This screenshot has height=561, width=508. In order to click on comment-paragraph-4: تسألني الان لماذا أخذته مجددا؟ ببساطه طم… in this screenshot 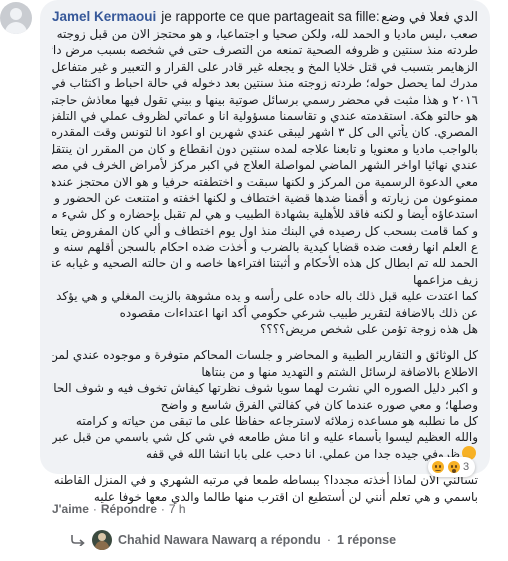, I will do `click(265, 488)`.